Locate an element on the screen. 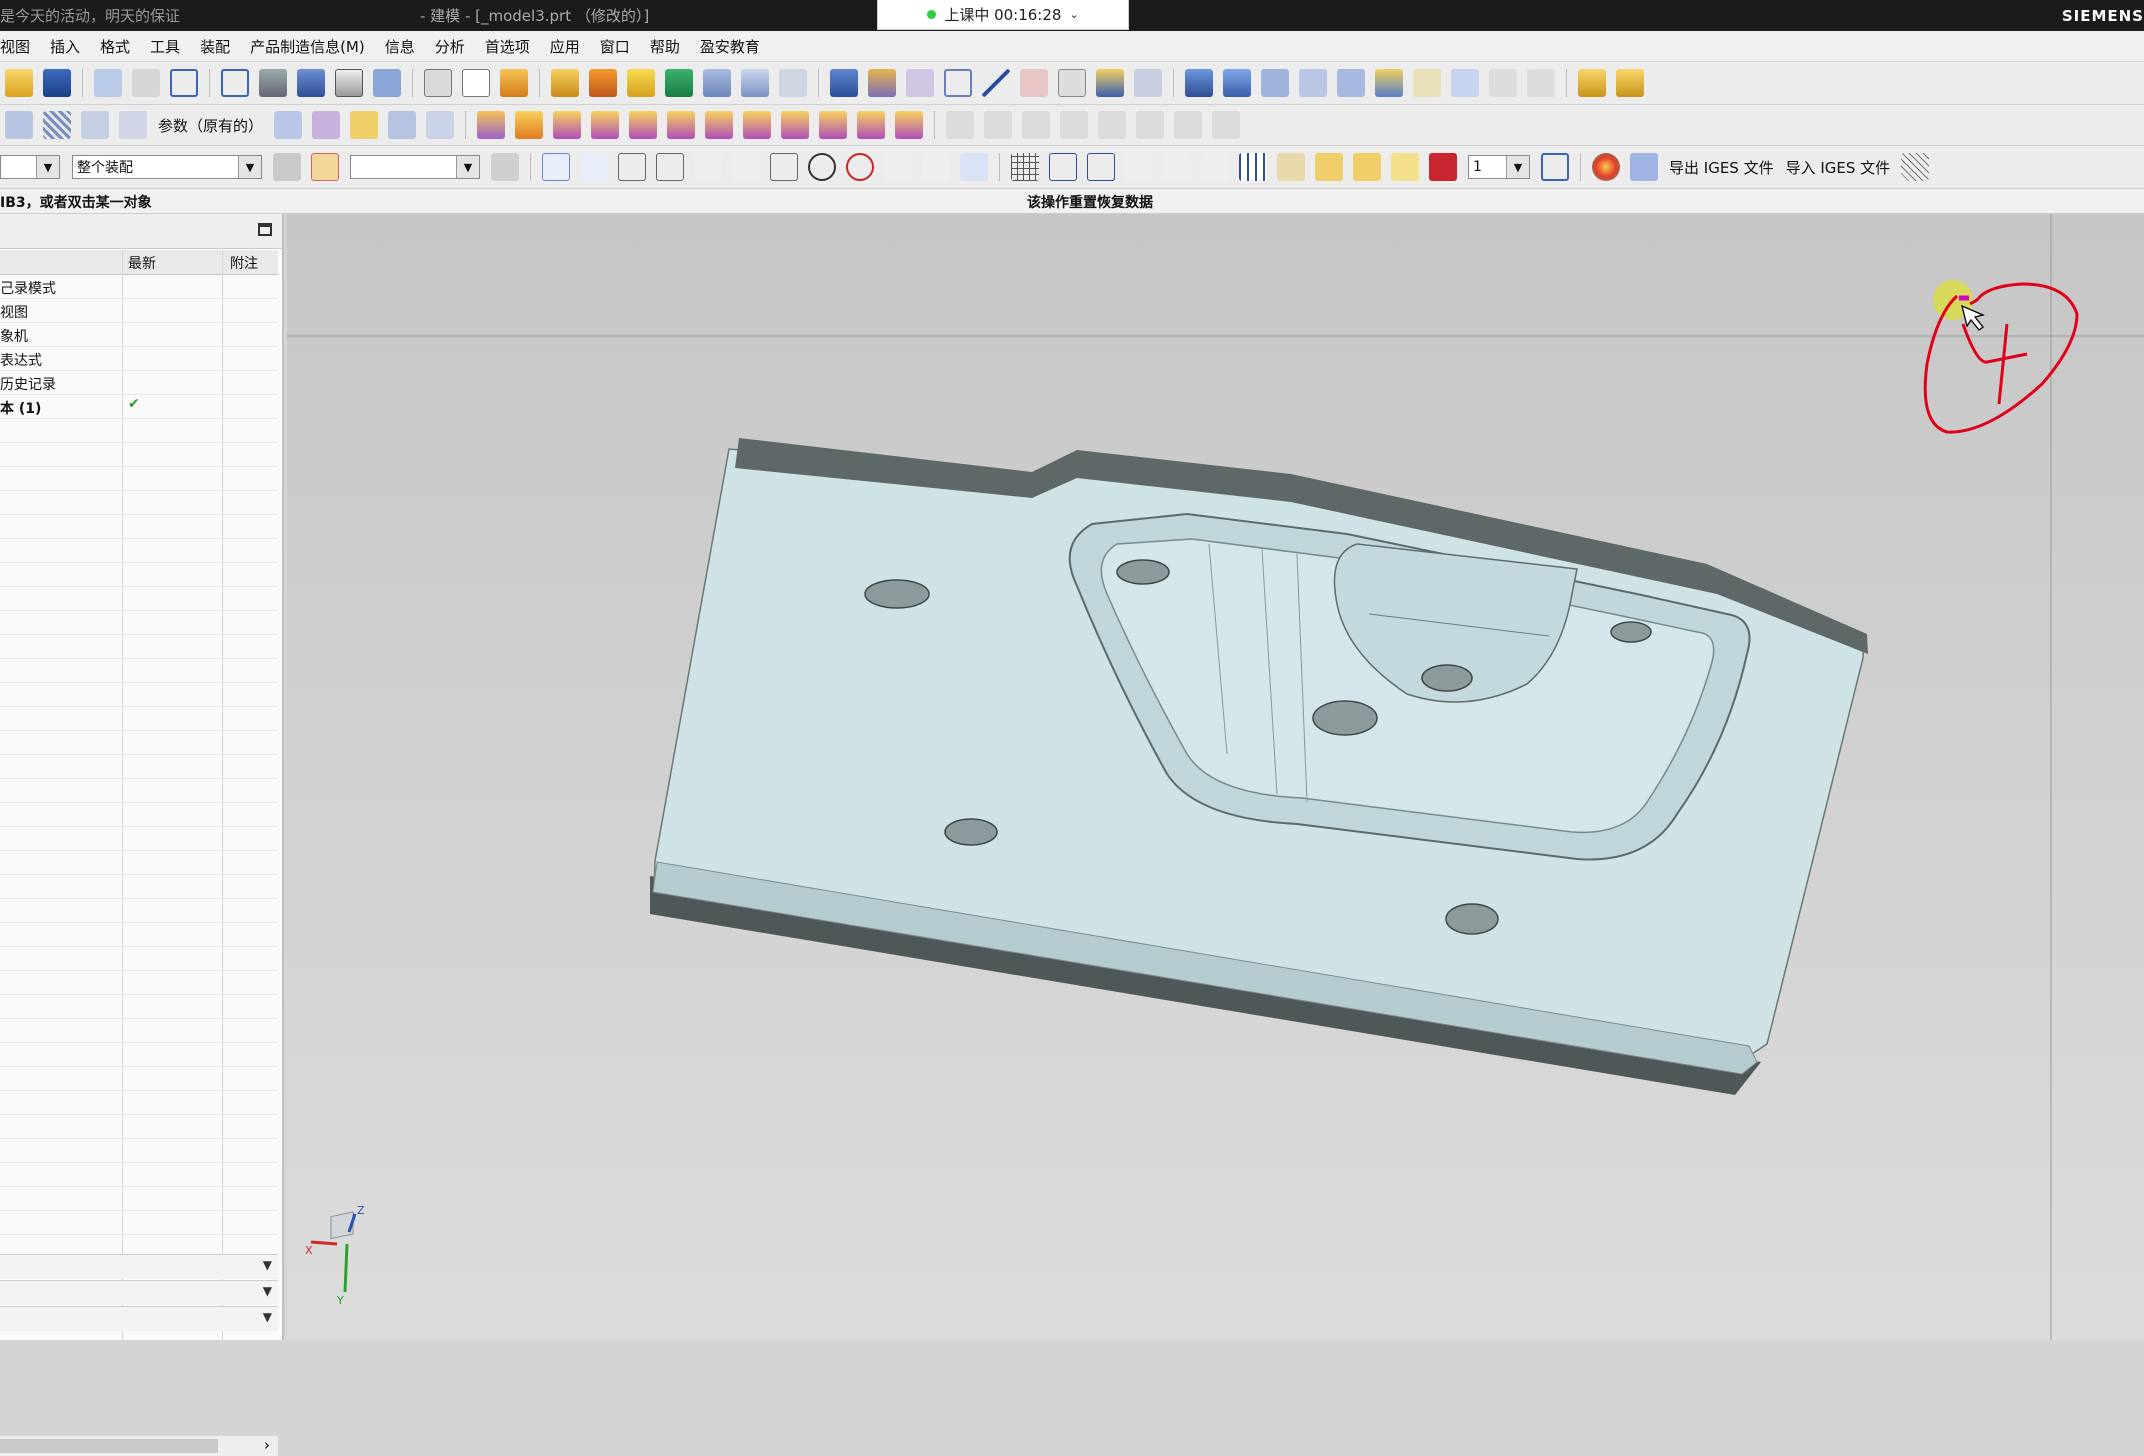 The height and width of the screenshot is (1456, 2144). make-symmetric-icon is located at coordinates (719, 125).